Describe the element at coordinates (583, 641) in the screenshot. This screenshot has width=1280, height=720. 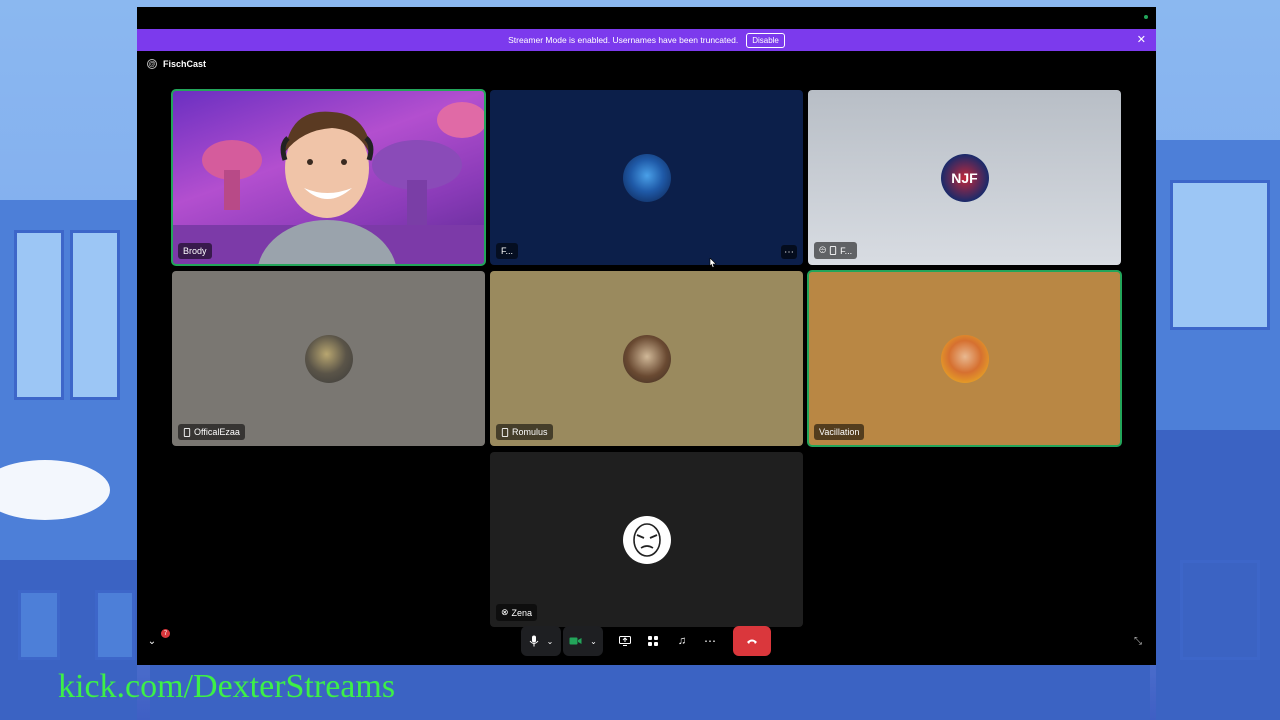
I see `camera-button: ⌄` at that location.